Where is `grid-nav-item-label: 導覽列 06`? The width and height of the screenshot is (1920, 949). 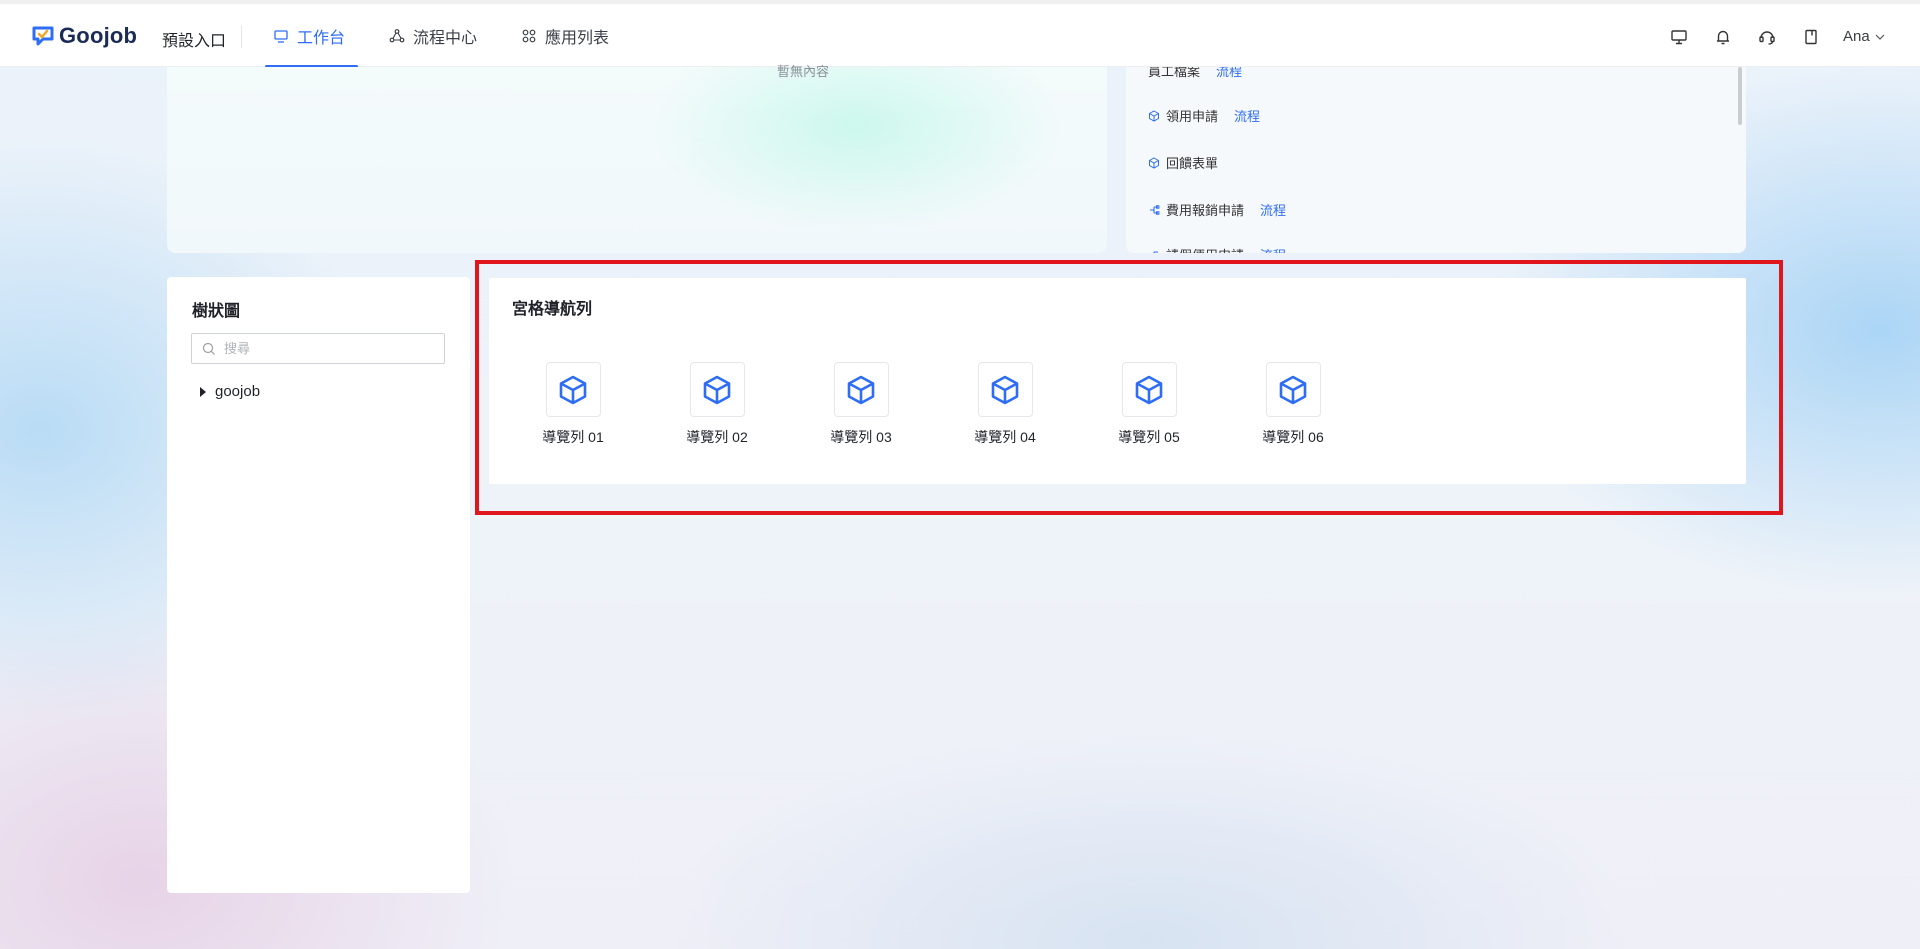 grid-nav-item-label: 導覽列 06 is located at coordinates (1293, 437).